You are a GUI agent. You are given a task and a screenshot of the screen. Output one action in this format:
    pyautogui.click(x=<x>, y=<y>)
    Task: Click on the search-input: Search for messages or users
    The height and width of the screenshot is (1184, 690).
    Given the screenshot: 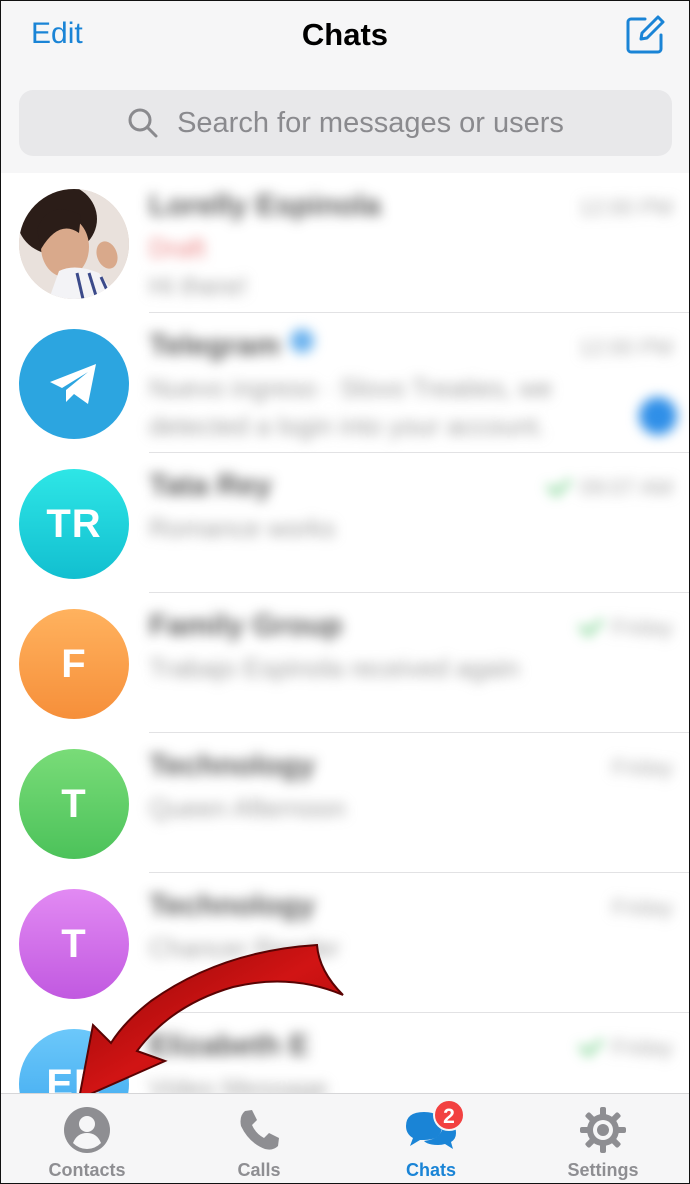 What is the action you would take?
    pyautogui.click(x=345, y=123)
    